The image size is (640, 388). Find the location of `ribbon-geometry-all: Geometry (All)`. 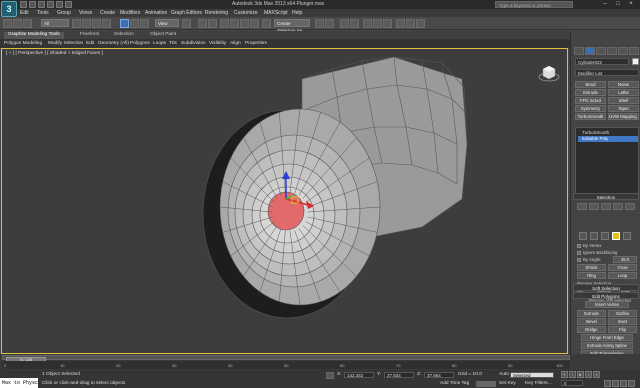

ribbon-geometry-all: Geometry (All) is located at coordinates (113, 43).